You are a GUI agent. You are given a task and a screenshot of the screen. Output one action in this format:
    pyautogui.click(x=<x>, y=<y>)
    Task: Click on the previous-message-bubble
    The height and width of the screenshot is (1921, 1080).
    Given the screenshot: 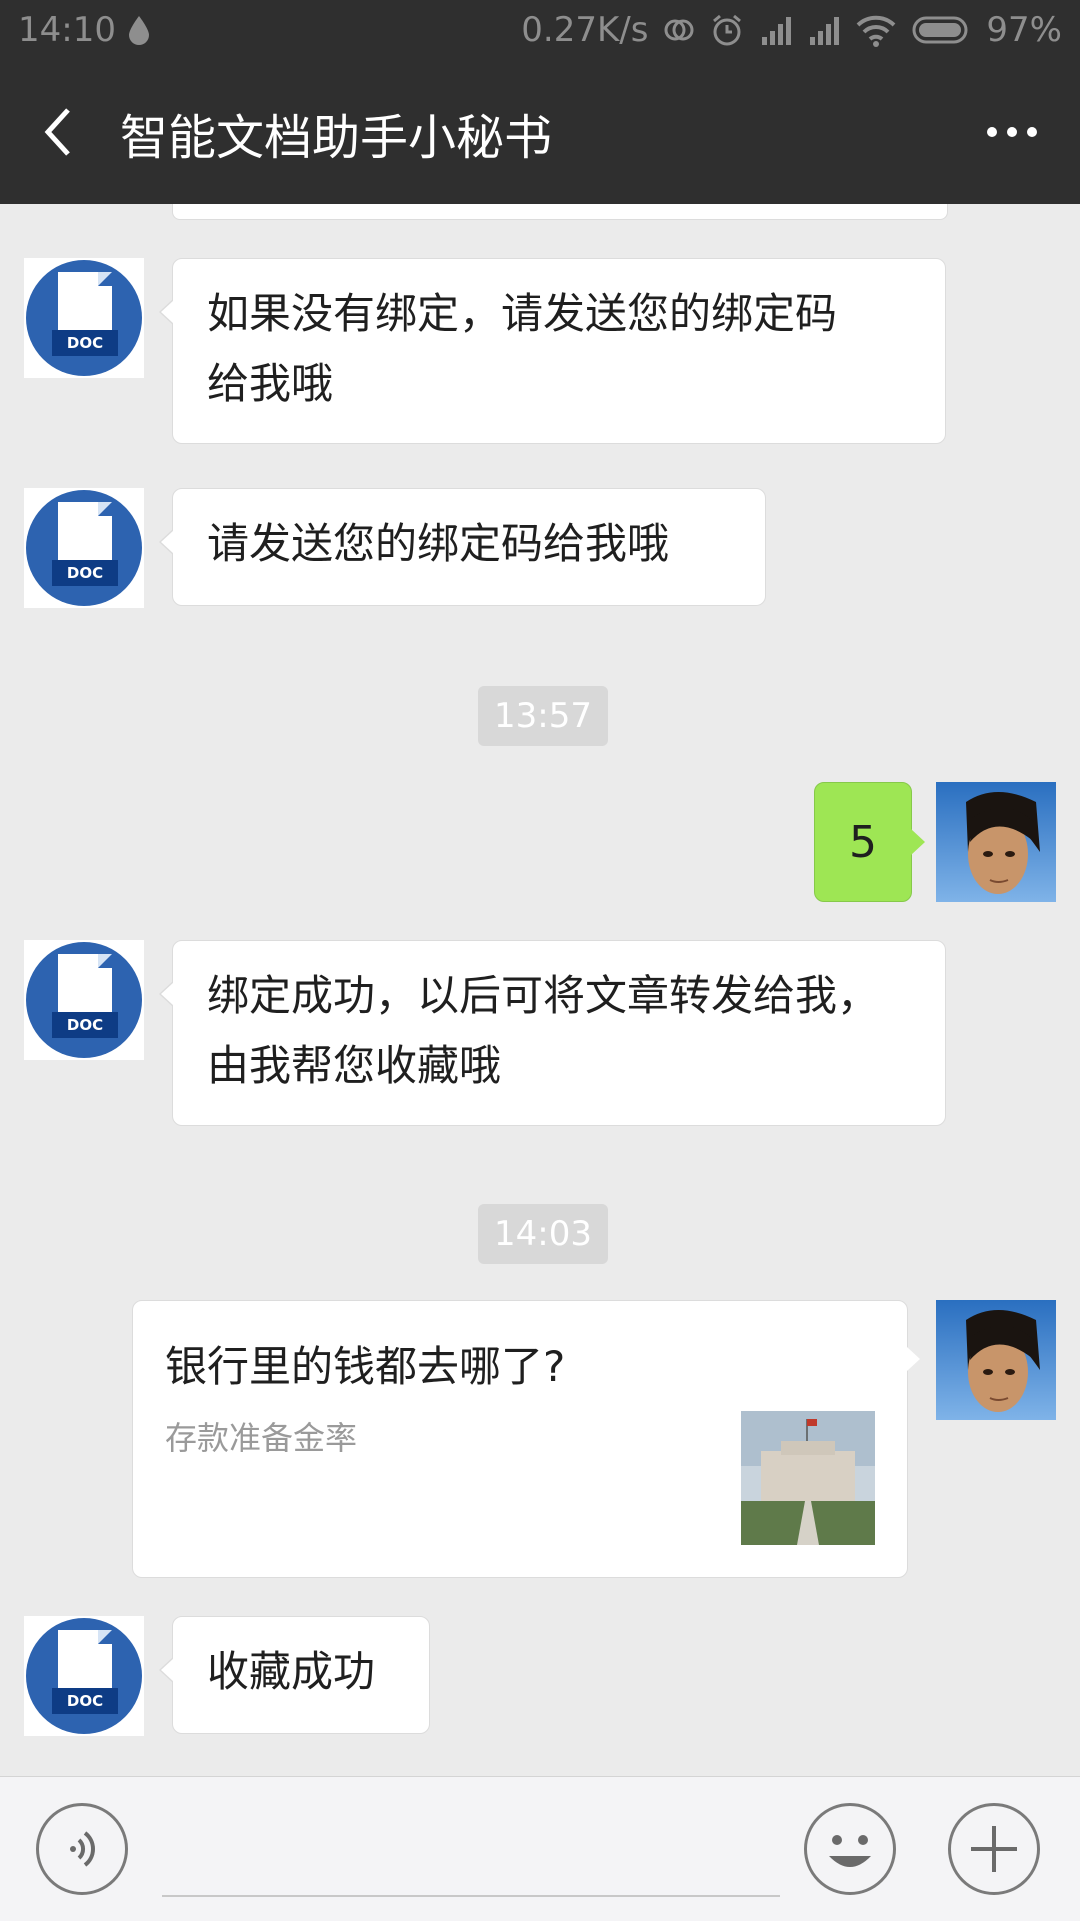 What is the action you would take?
    pyautogui.click(x=560, y=212)
    